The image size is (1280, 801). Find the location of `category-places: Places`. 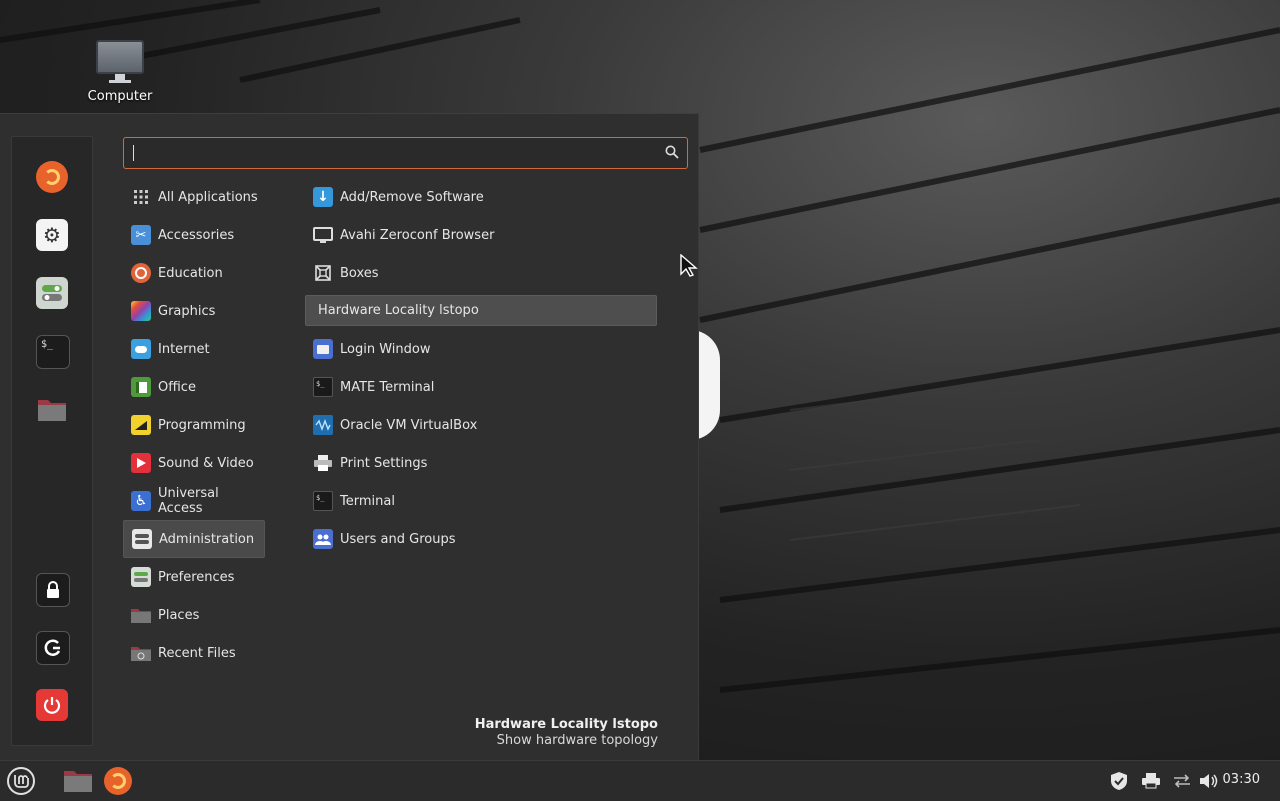

category-places: Places is located at coordinates (194, 615).